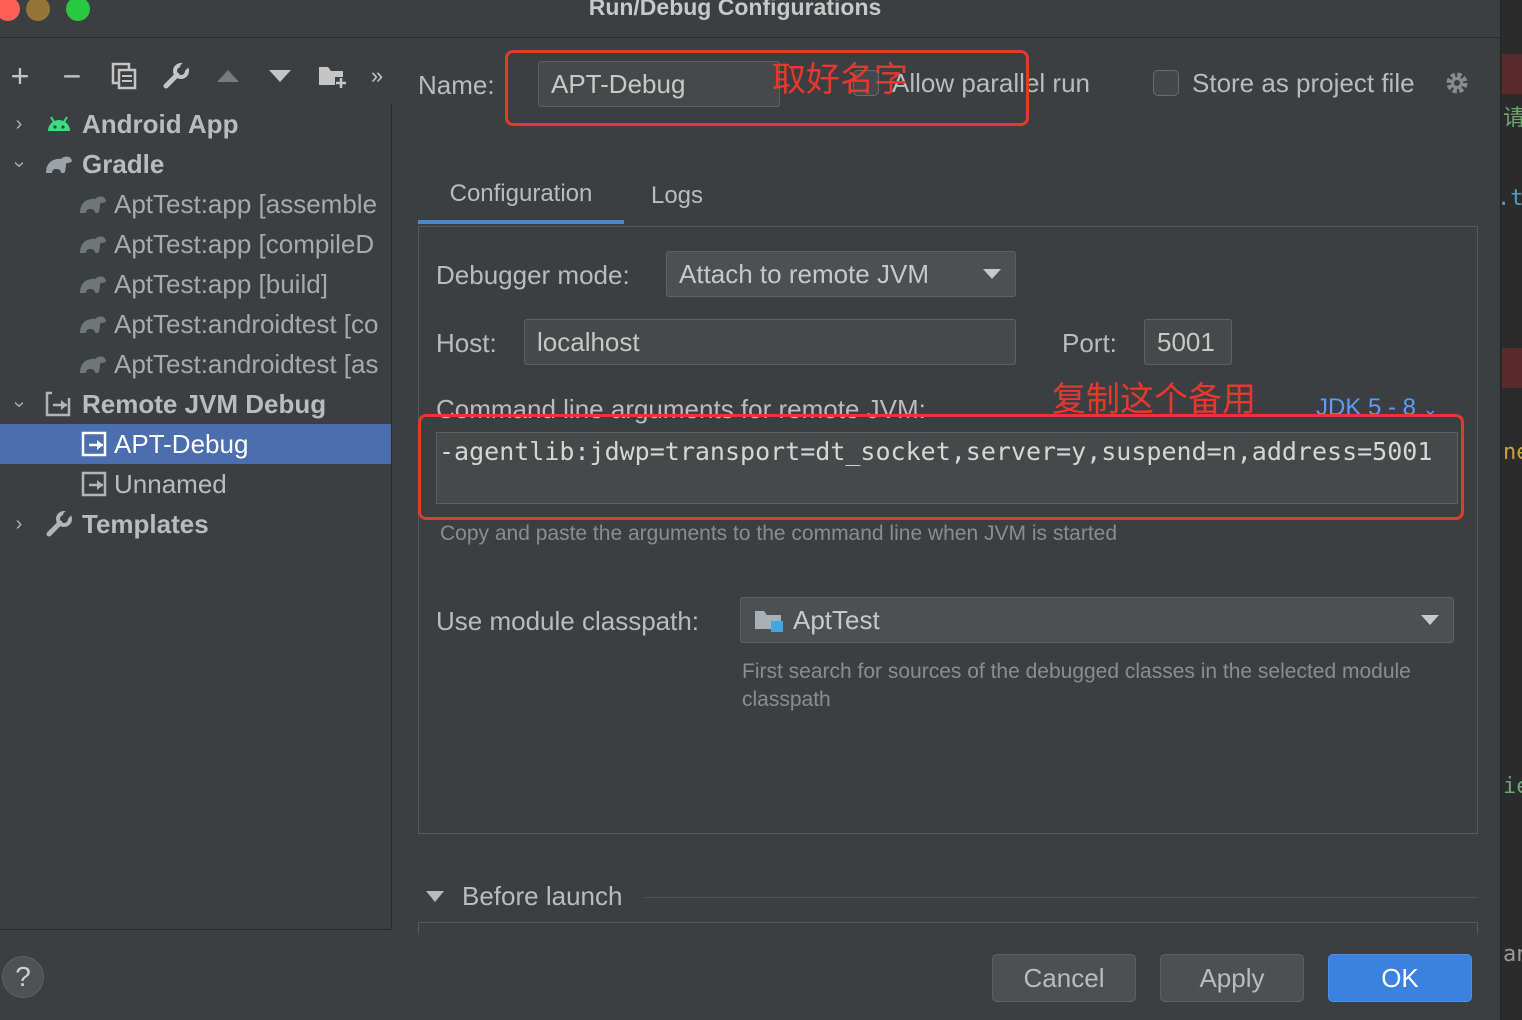 This screenshot has width=1522, height=1020. I want to click on tree-item-gradle: › Gradle, so click(195, 164).